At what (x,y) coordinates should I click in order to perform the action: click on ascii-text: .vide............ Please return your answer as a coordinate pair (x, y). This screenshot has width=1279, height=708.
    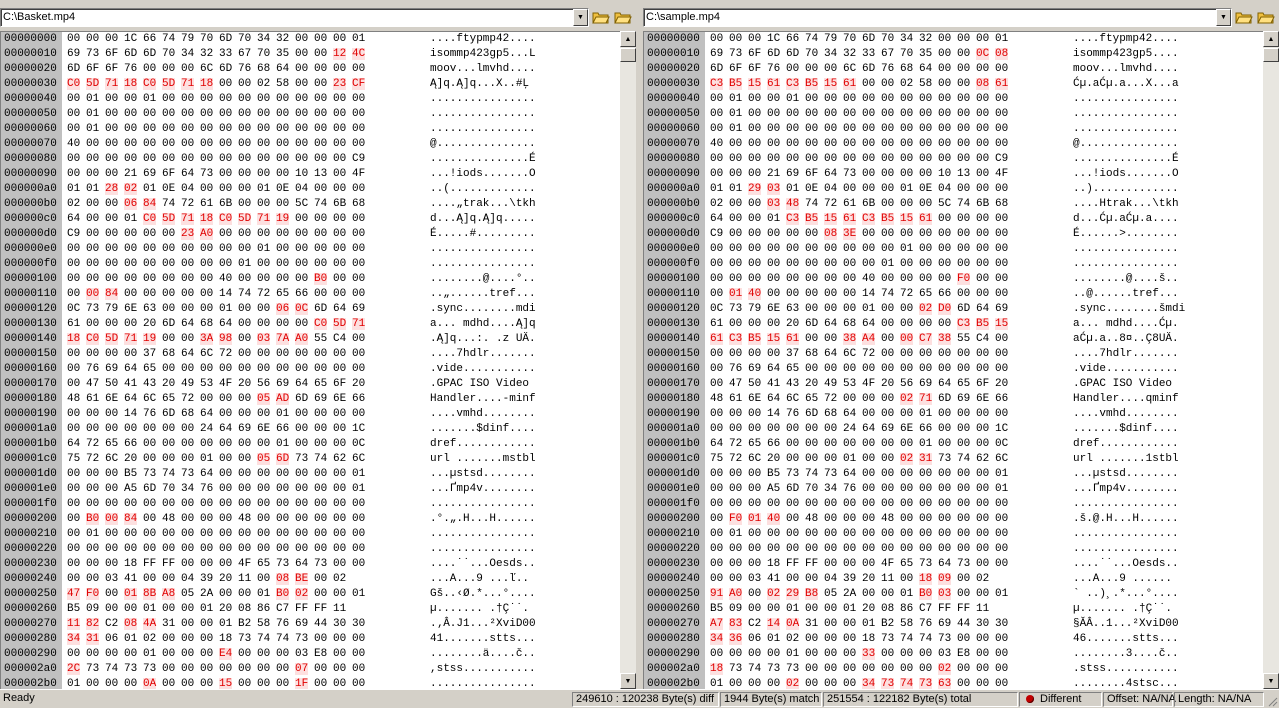
    Looking at the image, I should click on (483, 369).